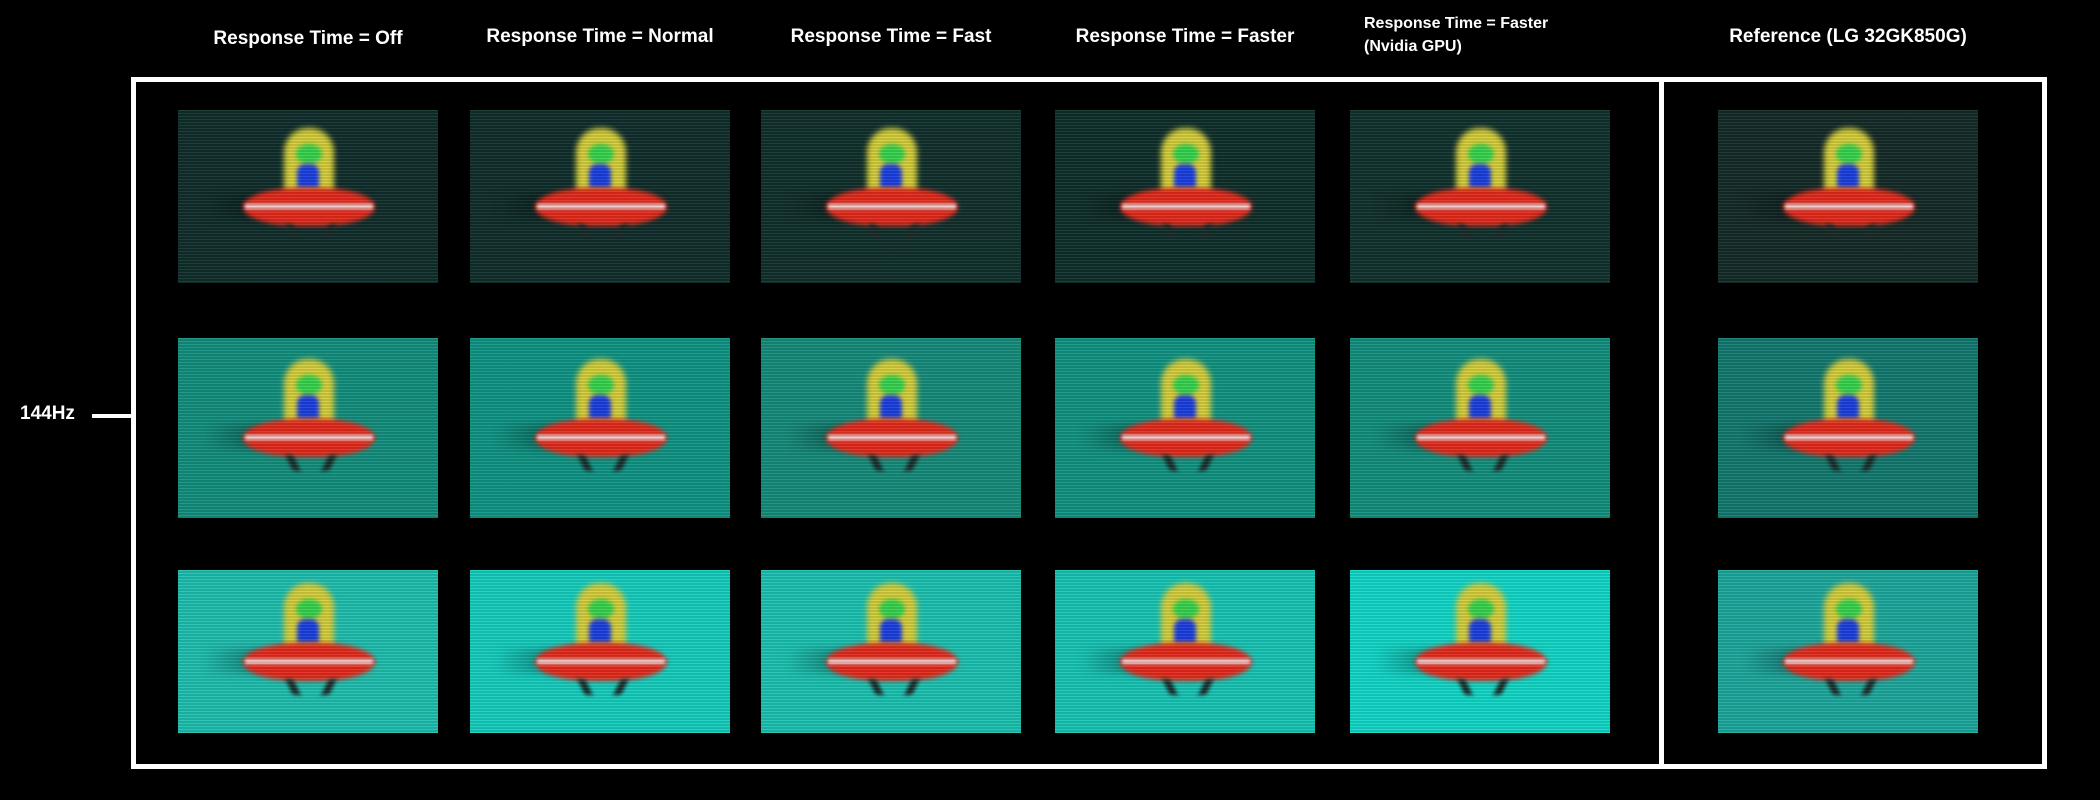 The width and height of the screenshot is (2100, 800). I want to click on capture-faster-nvidia-mid-background, so click(1480, 428).